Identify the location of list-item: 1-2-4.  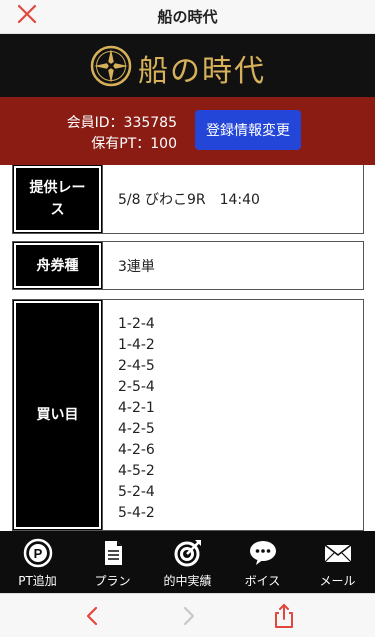
(136, 324).